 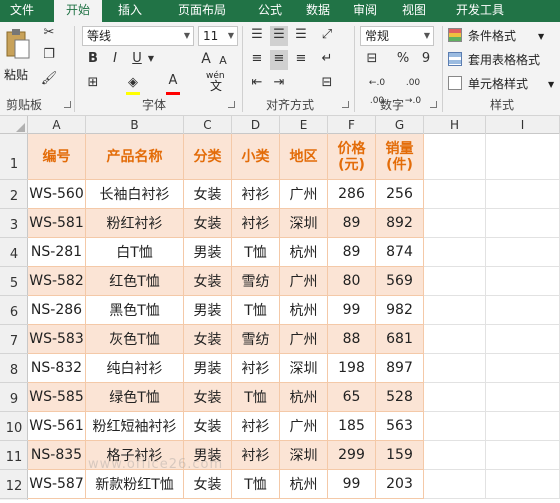 What do you see at coordinates (352, 368) in the screenshot?
I see `table-cell: 198` at bounding box center [352, 368].